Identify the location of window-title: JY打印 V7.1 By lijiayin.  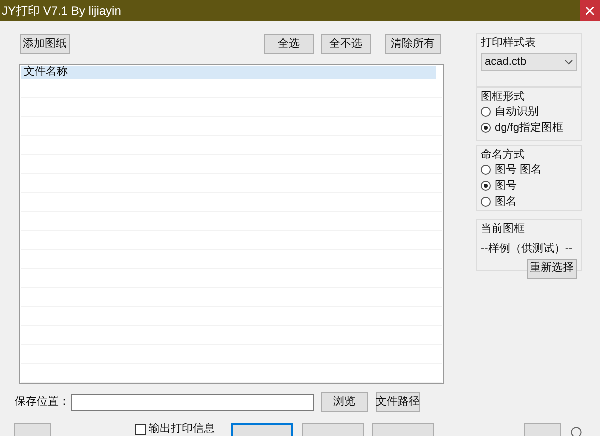
(61, 11).